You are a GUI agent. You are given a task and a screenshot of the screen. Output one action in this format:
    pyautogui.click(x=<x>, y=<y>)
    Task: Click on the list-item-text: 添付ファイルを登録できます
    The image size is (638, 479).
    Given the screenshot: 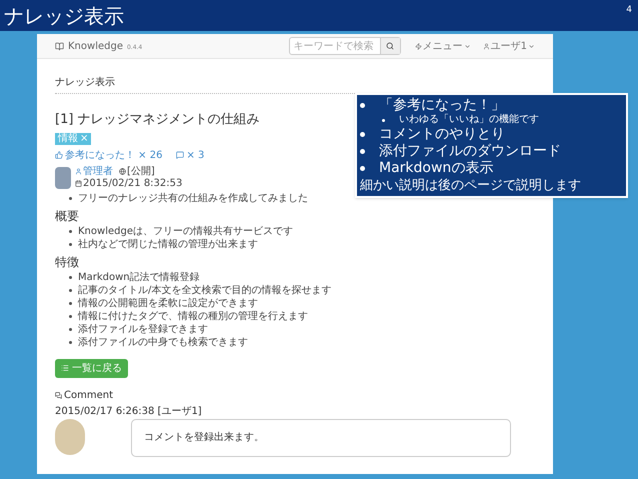 What is the action you would take?
    pyautogui.click(x=143, y=329)
    